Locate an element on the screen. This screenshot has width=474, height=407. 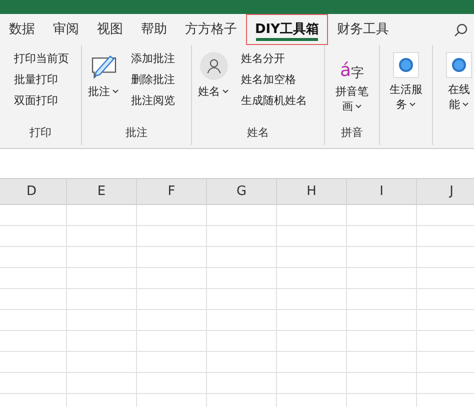
column-header: H is located at coordinates (312, 191).